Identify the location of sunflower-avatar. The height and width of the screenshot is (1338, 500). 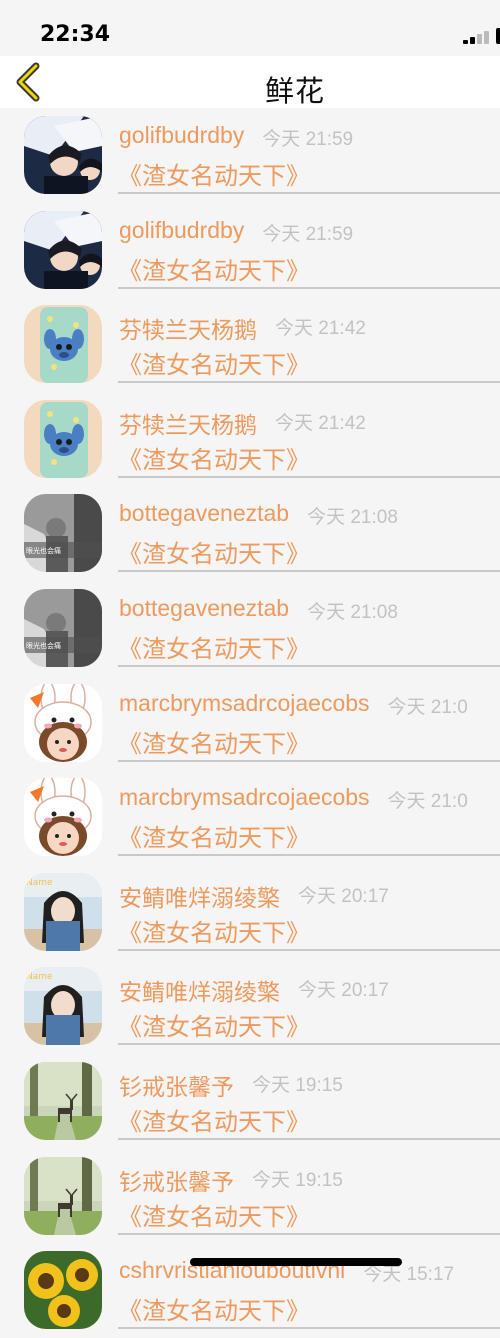
(63, 1290).